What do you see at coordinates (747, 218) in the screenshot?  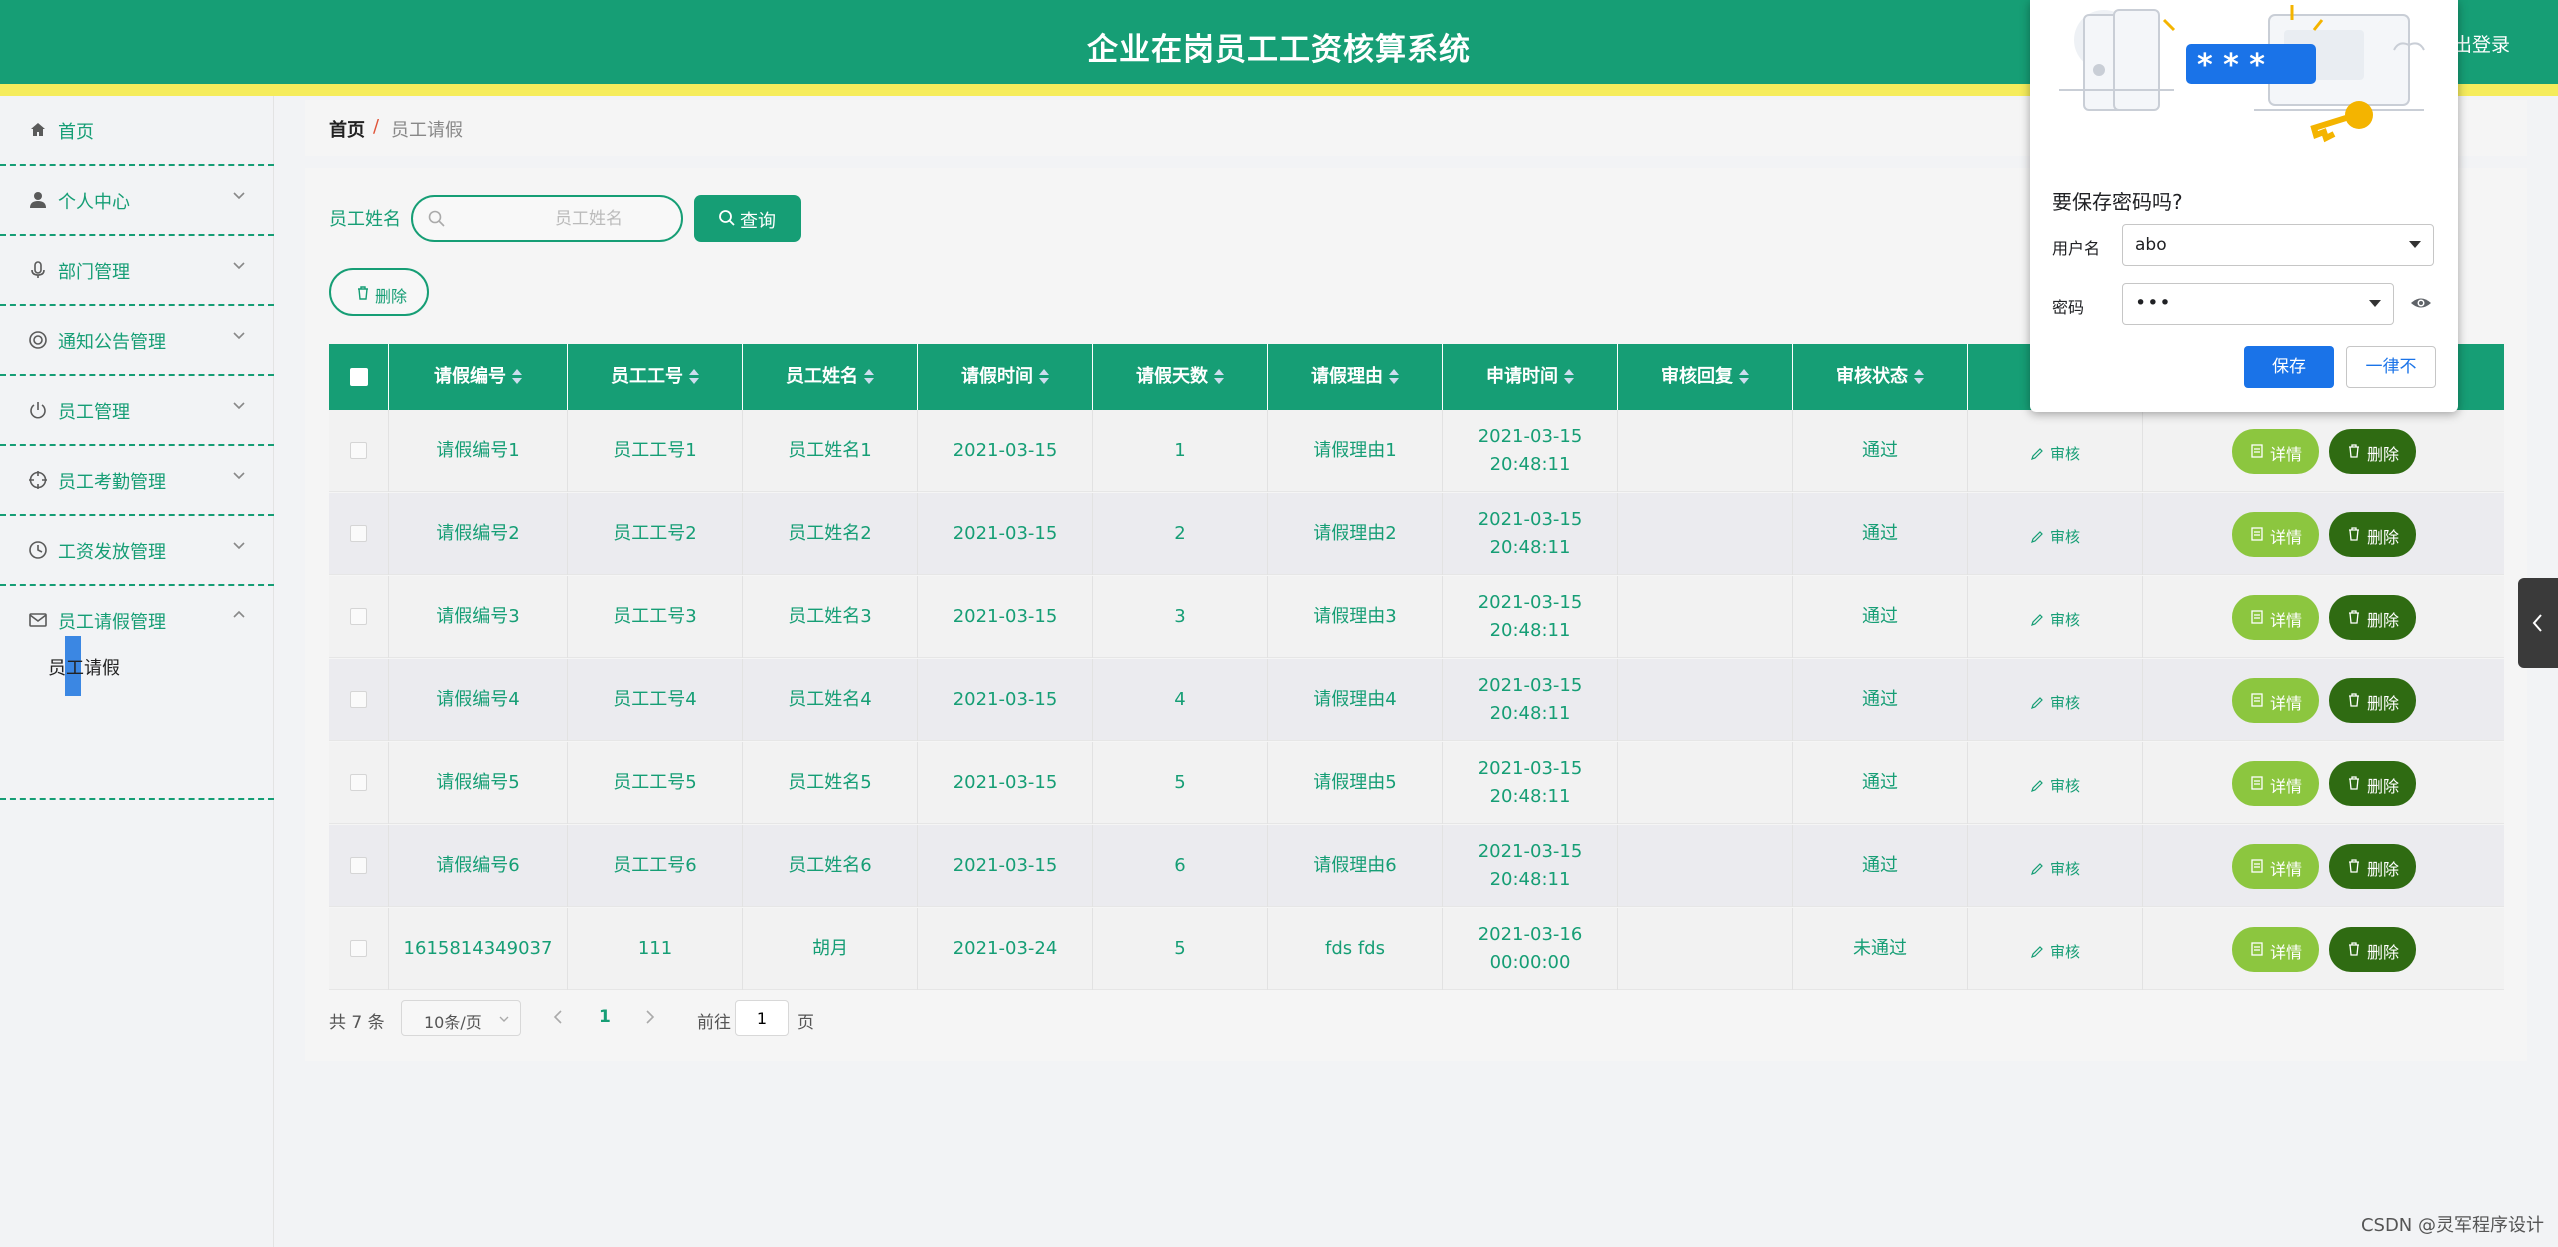 I see `query-button: 查询` at bounding box center [747, 218].